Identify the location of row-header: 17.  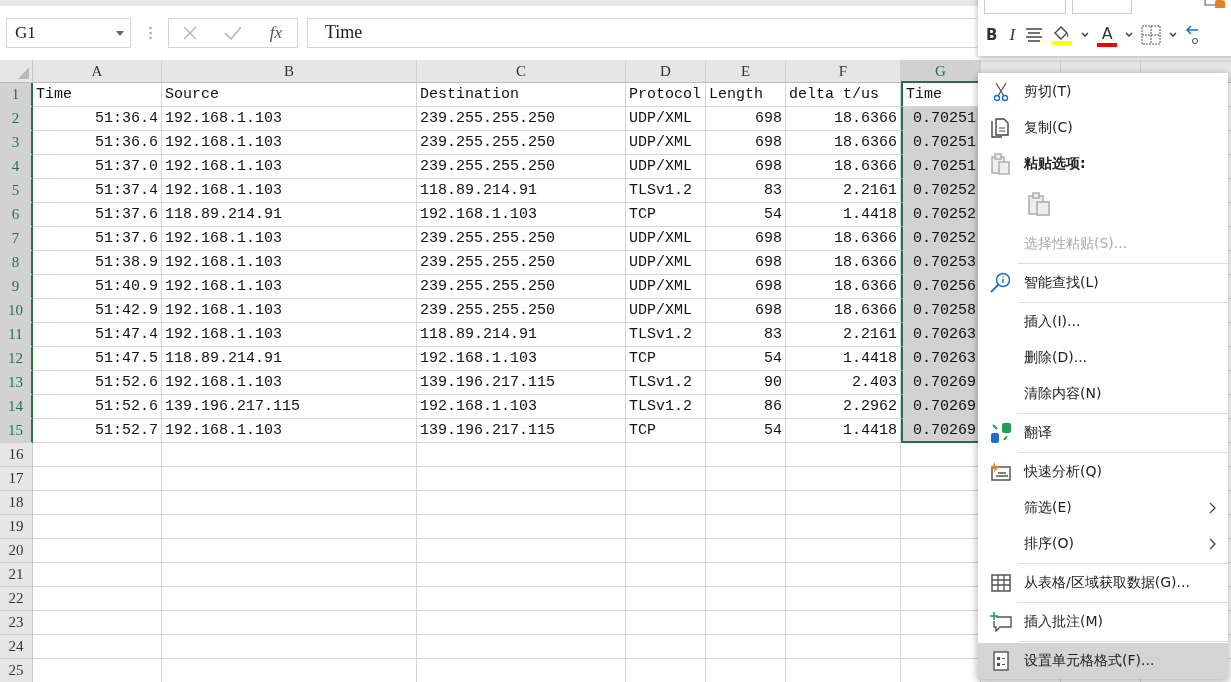
(16, 479).